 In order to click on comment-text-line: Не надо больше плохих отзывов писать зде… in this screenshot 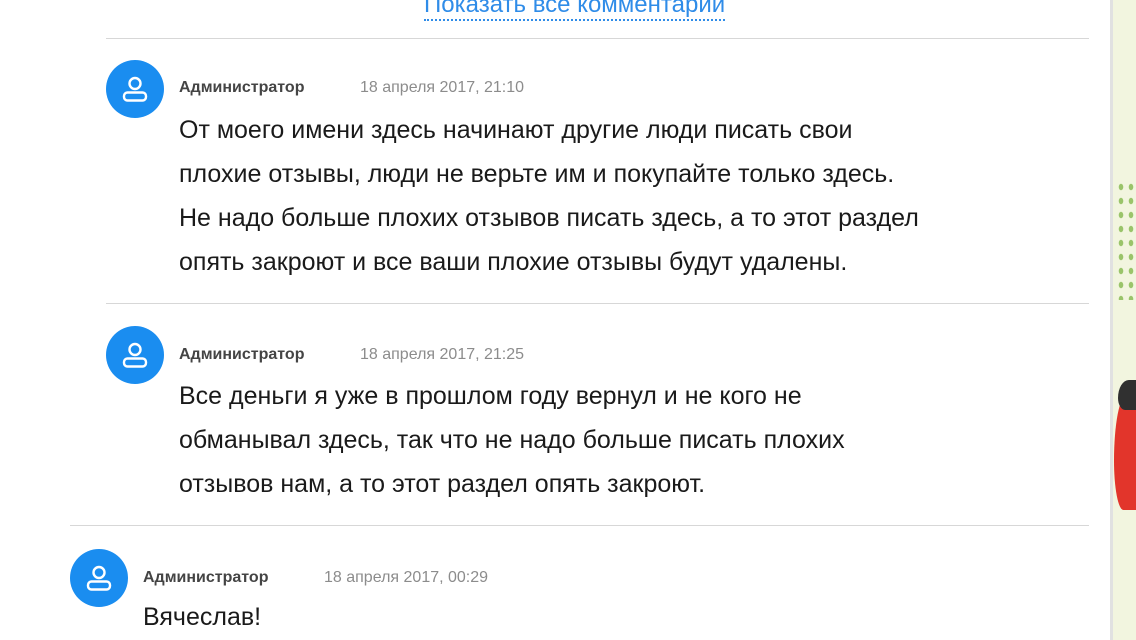, I will do `click(549, 218)`.